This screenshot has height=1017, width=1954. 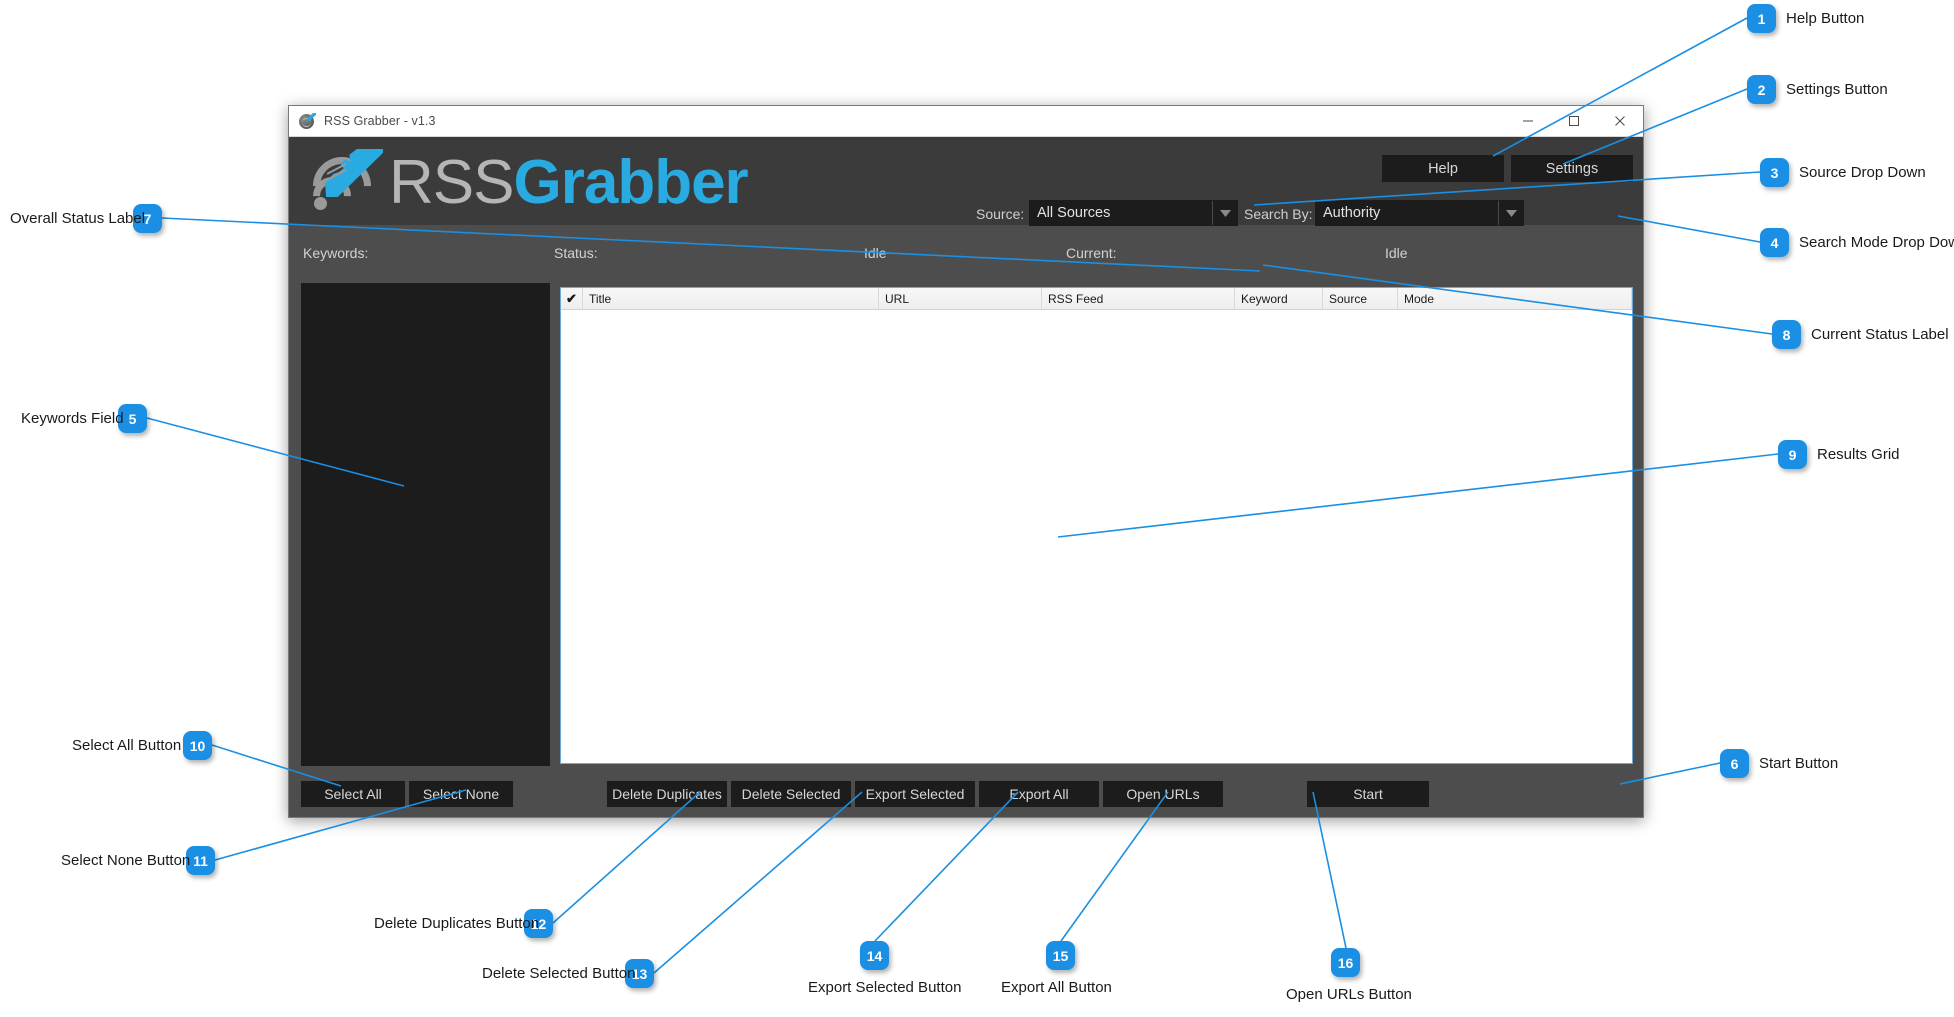 What do you see at coordinates (147, 218) in the screenshot?
I see `annotation-badge-7: 7` at bounding box center [147, 218].